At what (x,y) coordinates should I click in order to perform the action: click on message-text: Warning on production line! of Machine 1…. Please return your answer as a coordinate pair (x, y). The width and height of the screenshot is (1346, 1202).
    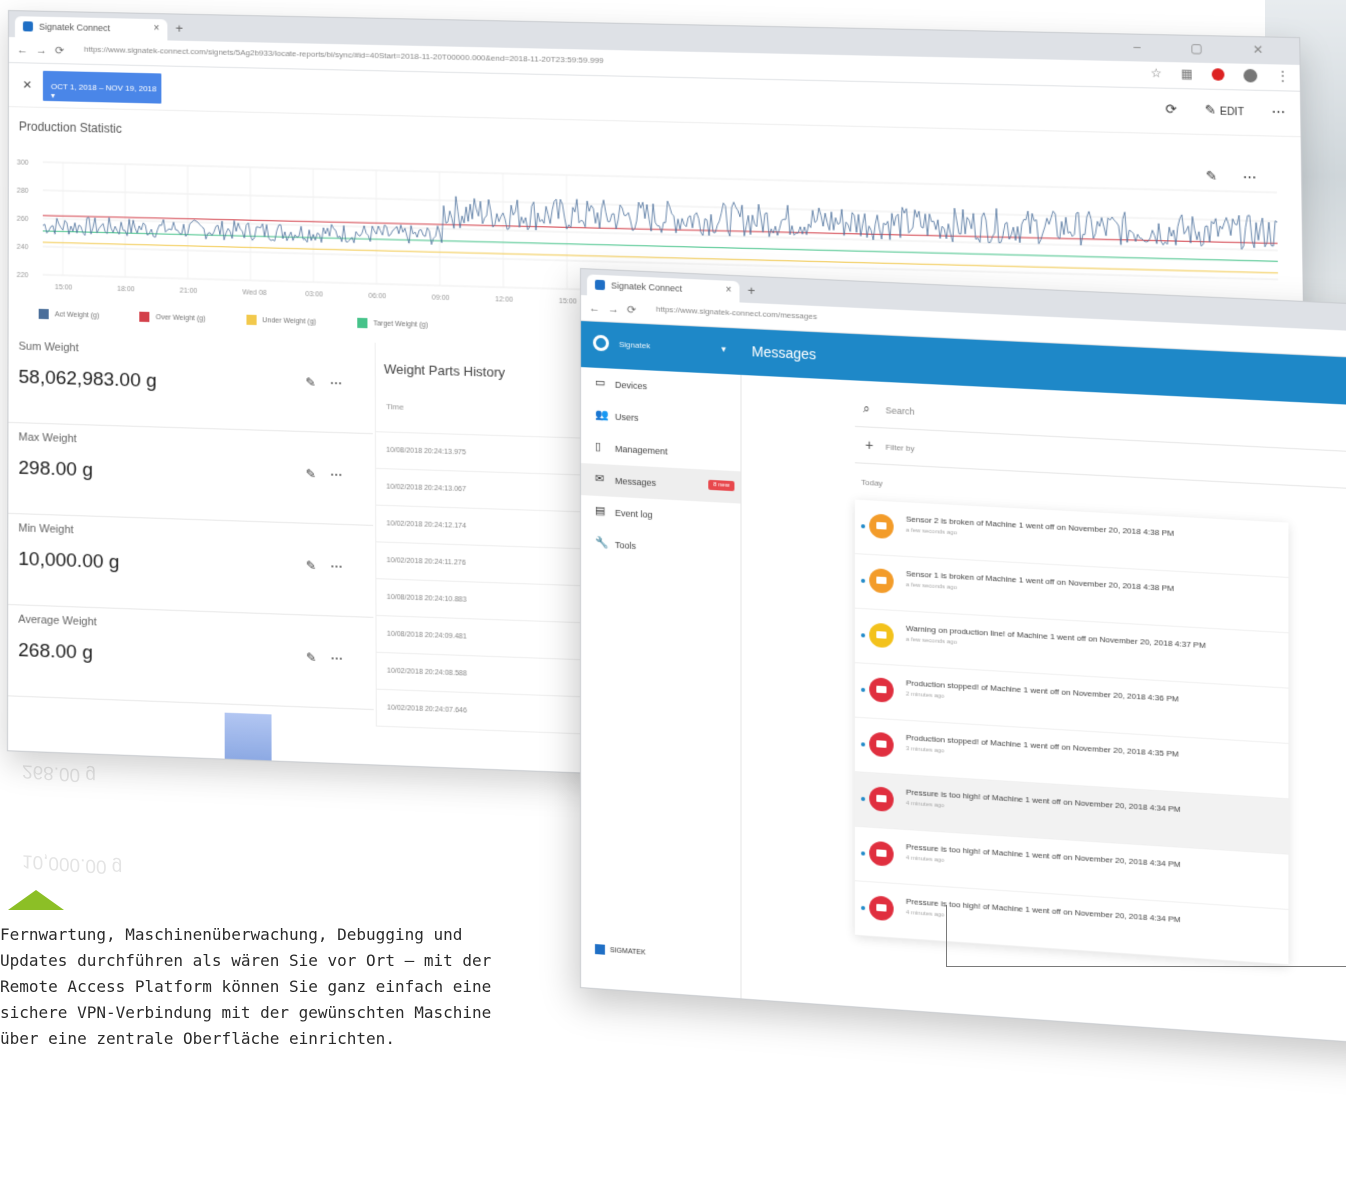
    Looking at the image, I should click on (1055, 637).